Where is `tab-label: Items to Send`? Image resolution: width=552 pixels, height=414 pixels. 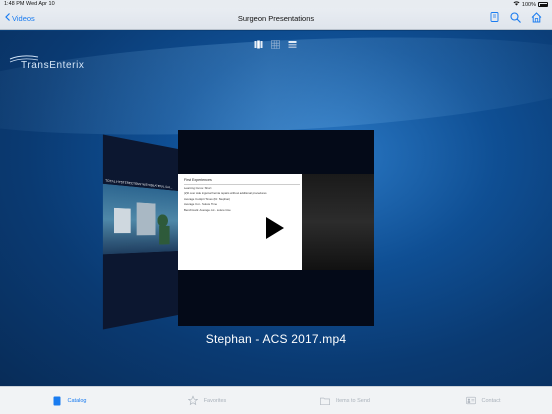 tab-label: Items to Send is located at coordinates (353, 400).